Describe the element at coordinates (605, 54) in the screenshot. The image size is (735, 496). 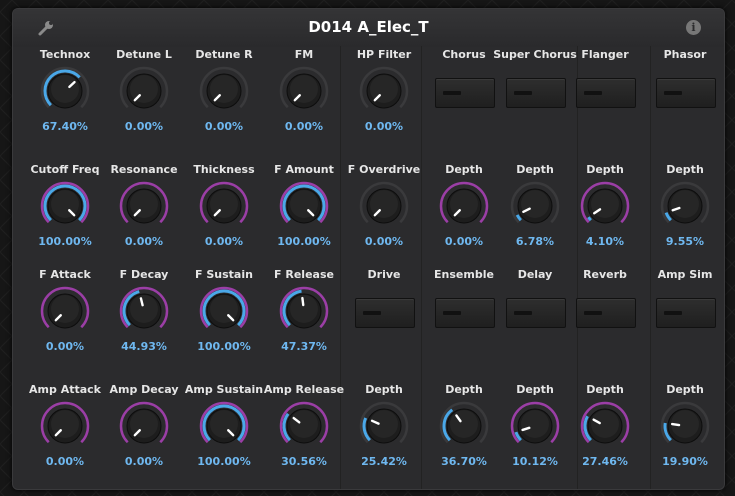
I see `control-label: Flanger` at that location.